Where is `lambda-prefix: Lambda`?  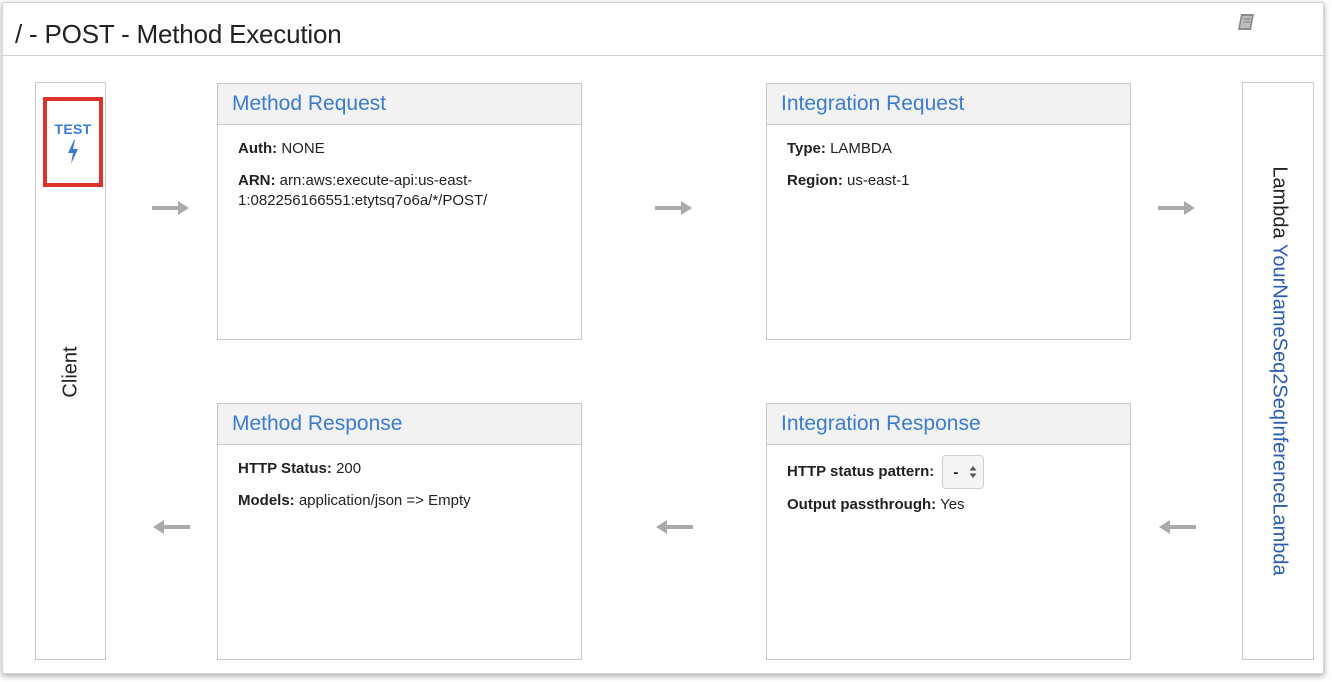 lambda-prefix: Lambda is located at coordinates (1279, 202).